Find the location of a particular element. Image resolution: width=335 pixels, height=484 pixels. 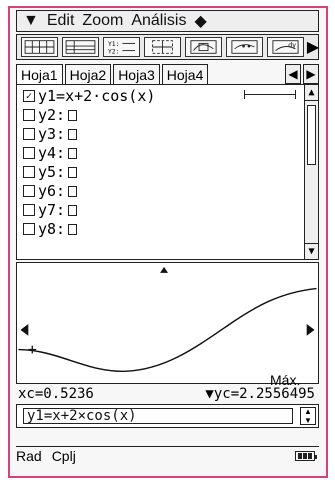

graph-style-indicator is located at coordinates (270, 94).